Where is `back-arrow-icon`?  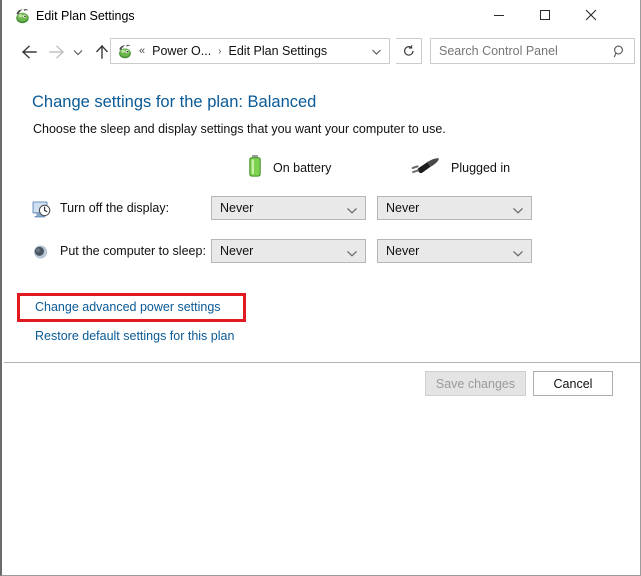
back-arrow-icon is located at coordinates (29, 52).